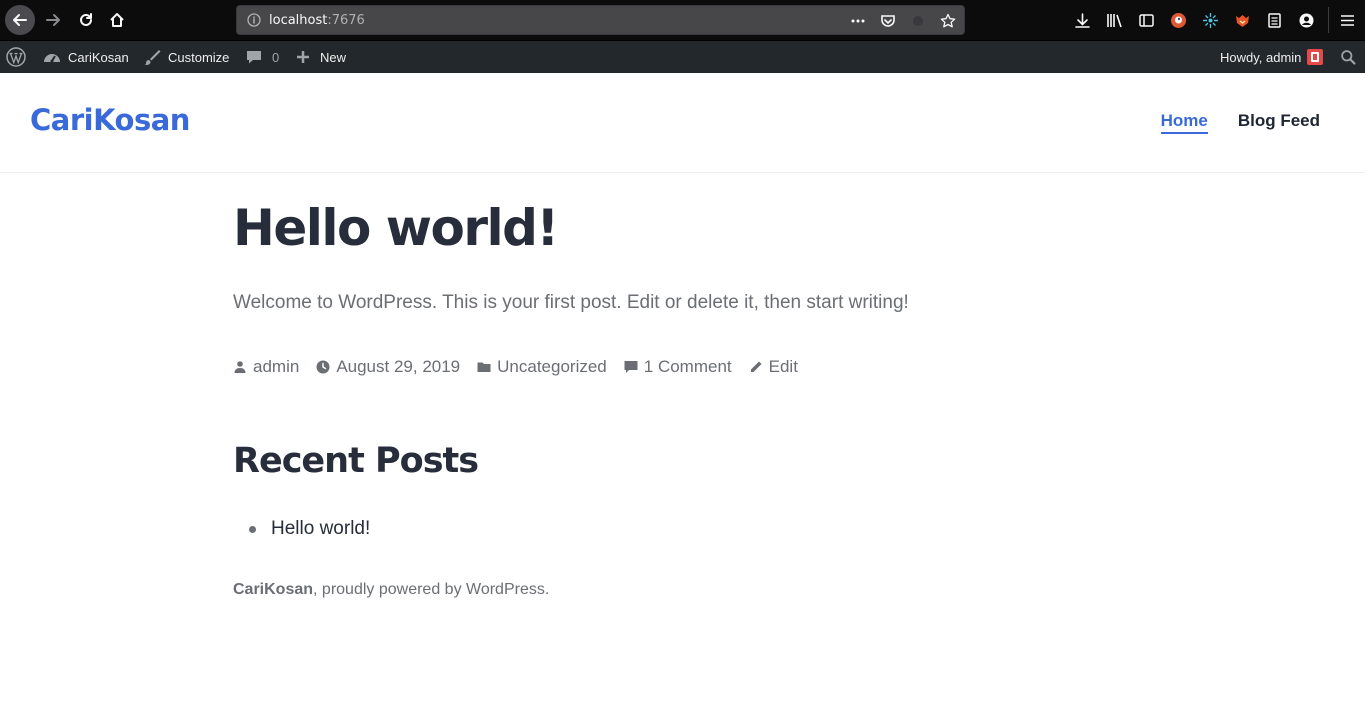 This screenshot has width=1365, height=715. I want to click on back-button, so click(20, 20).